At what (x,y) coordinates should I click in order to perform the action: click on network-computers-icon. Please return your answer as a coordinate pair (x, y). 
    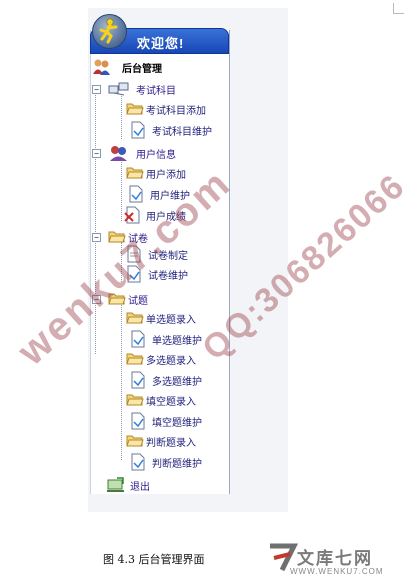
    Looking at the image, I should click on (118, 89).